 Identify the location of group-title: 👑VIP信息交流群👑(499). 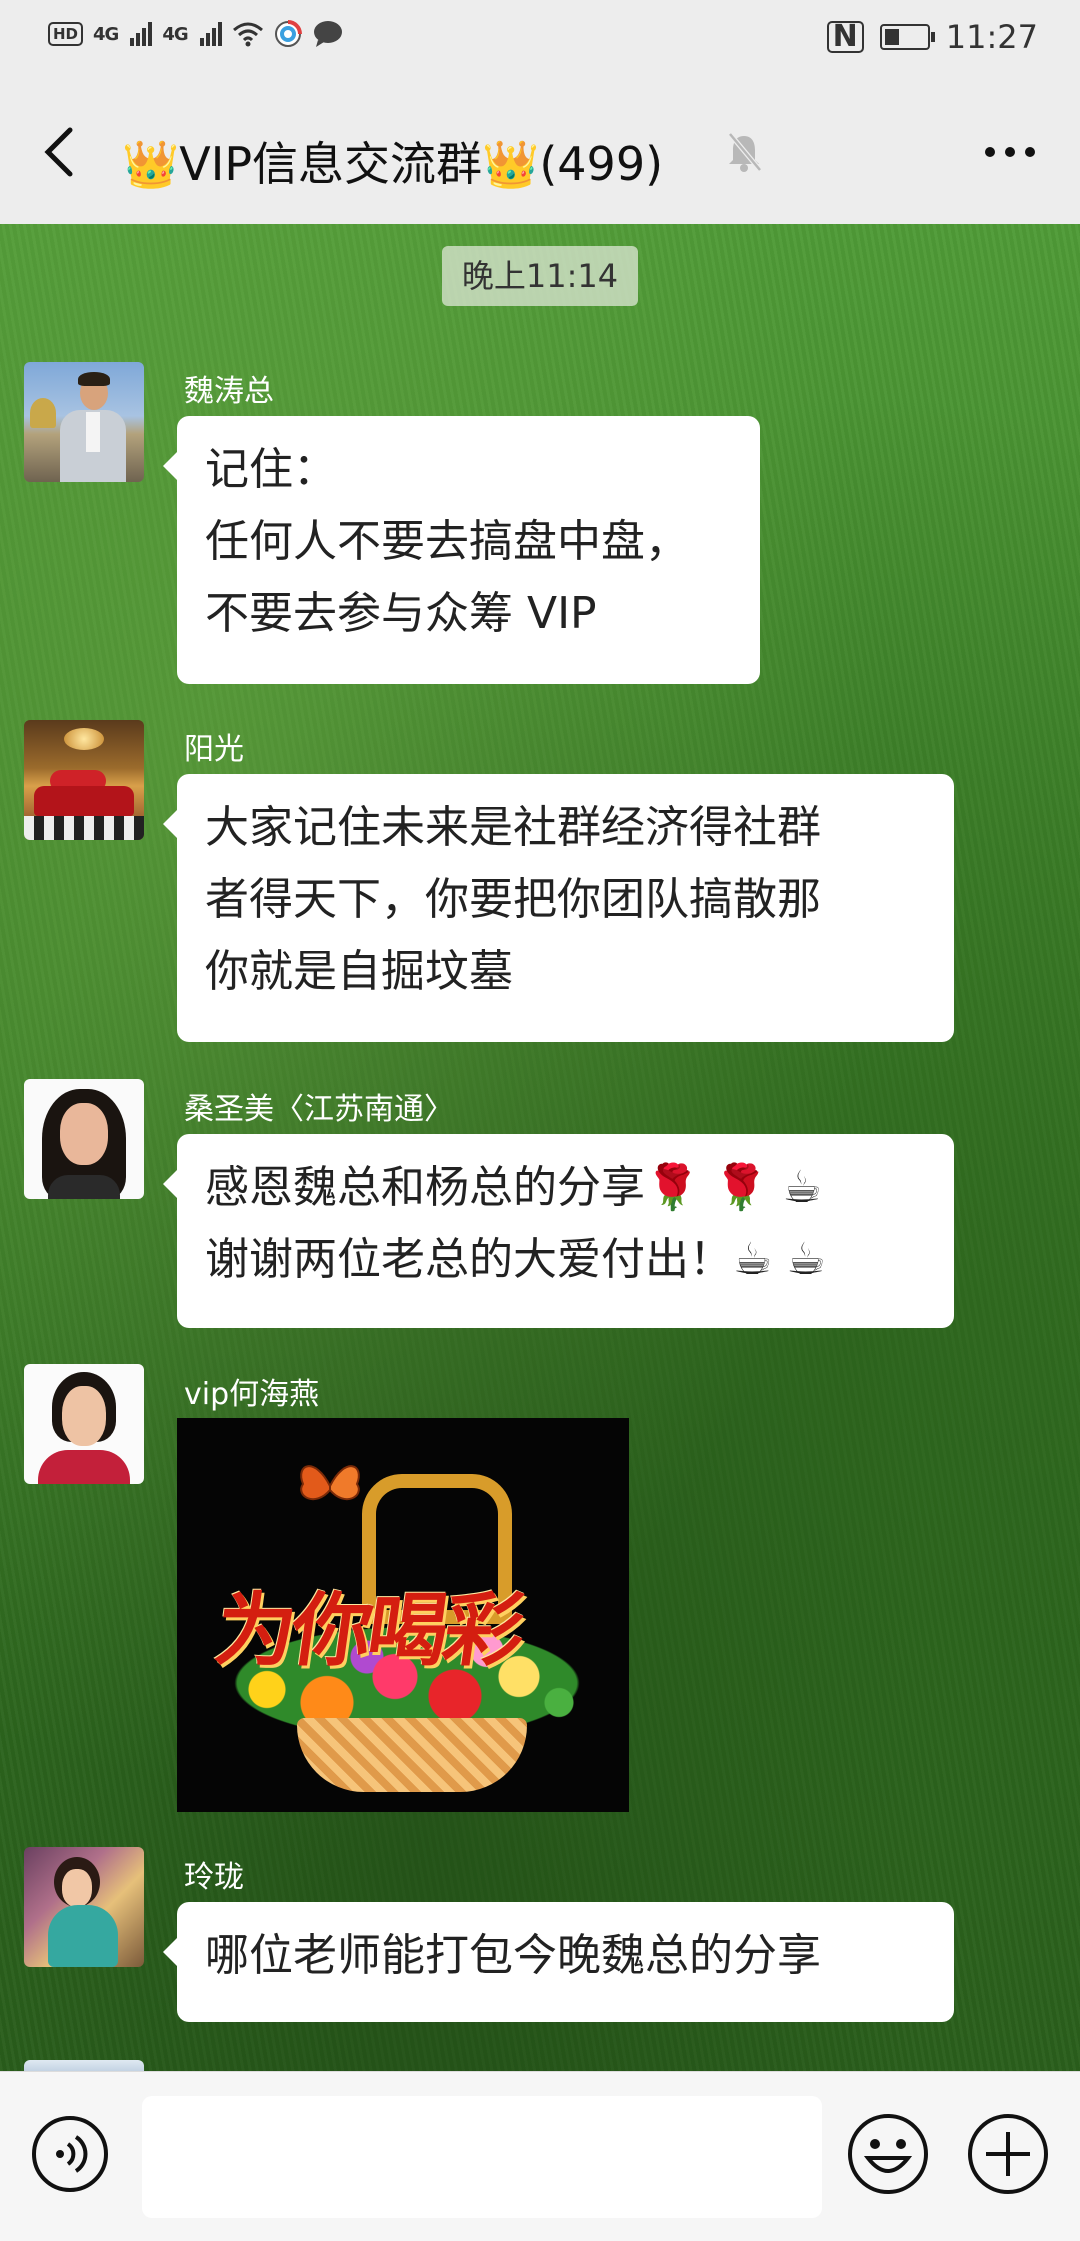
(392, 161).